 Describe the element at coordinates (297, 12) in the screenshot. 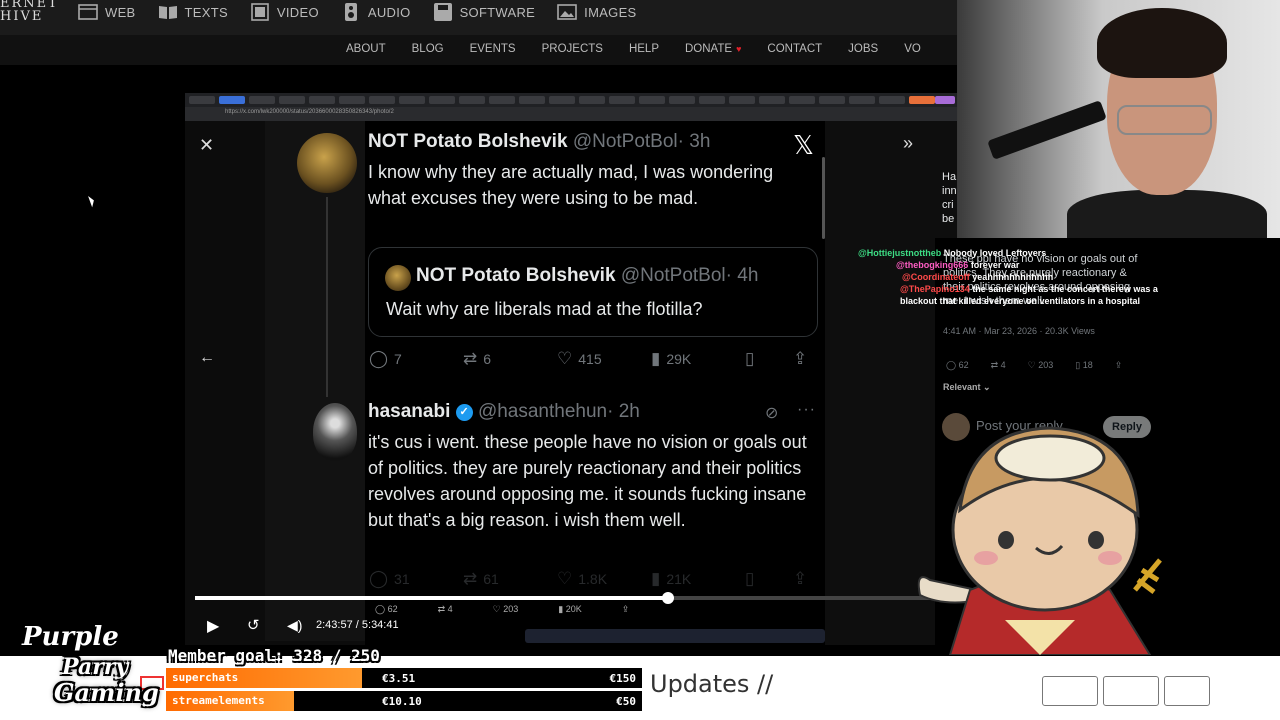

I see `nav-label: VIDEO` at that location.